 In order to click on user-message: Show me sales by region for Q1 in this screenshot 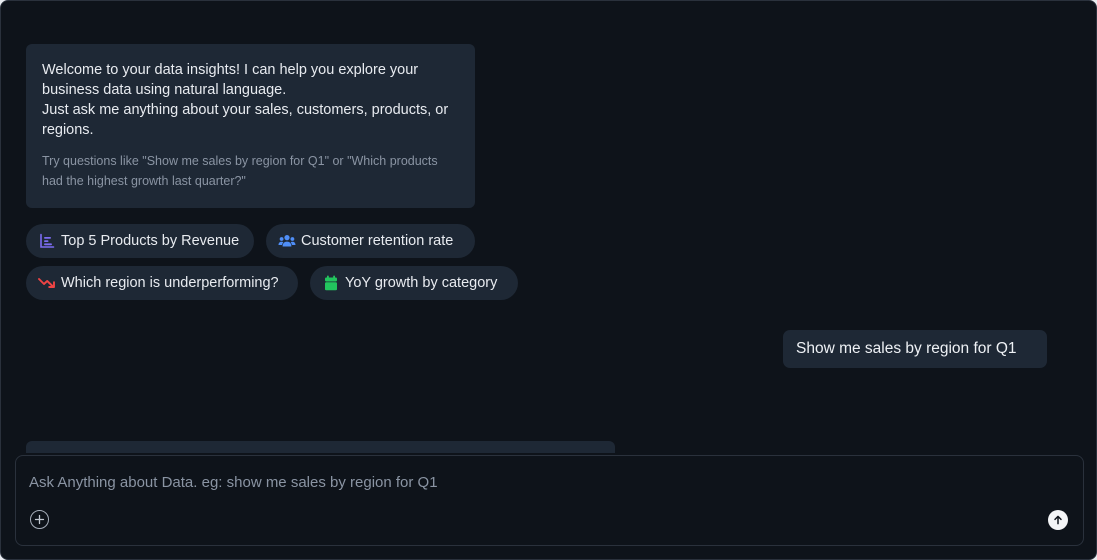, I will do `click(915, 349)`.